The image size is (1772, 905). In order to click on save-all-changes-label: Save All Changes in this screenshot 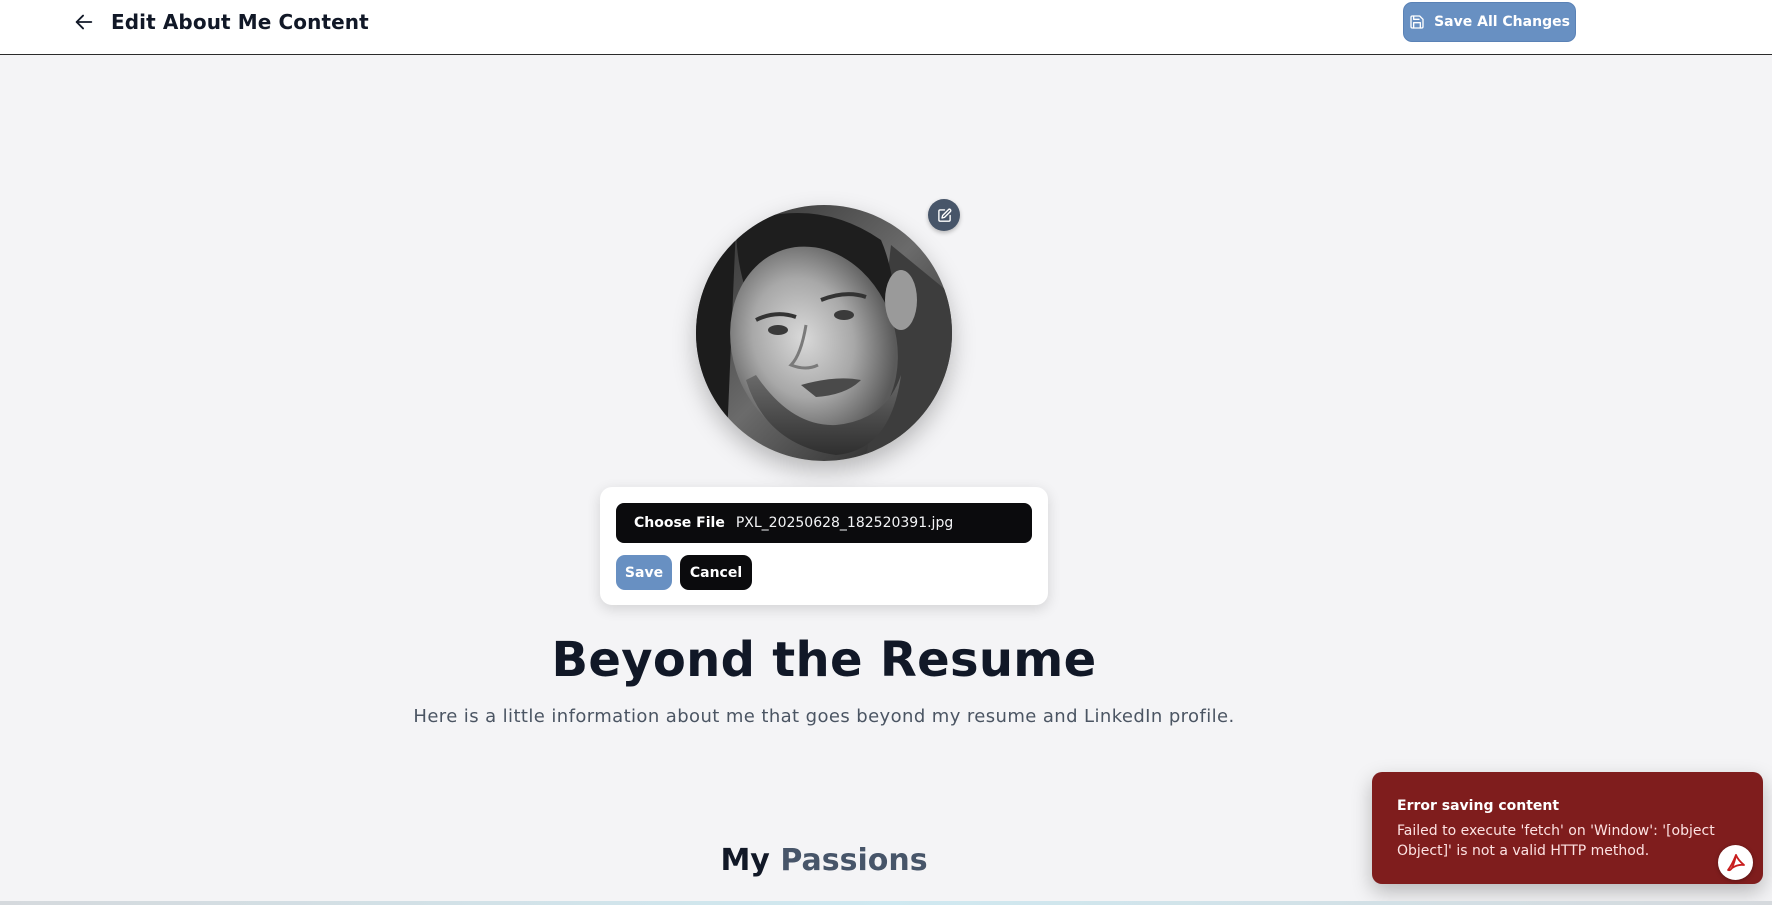, I will do `click(1502, 22)`.